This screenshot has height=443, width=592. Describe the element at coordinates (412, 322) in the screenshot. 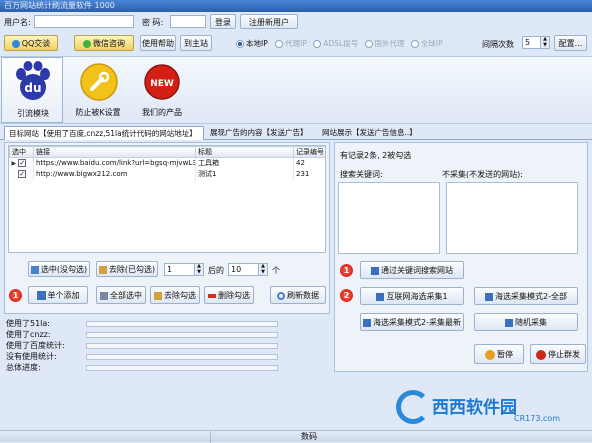

I see `haixuan-latest-button: 海选采集模式2-采集最新` at that location.